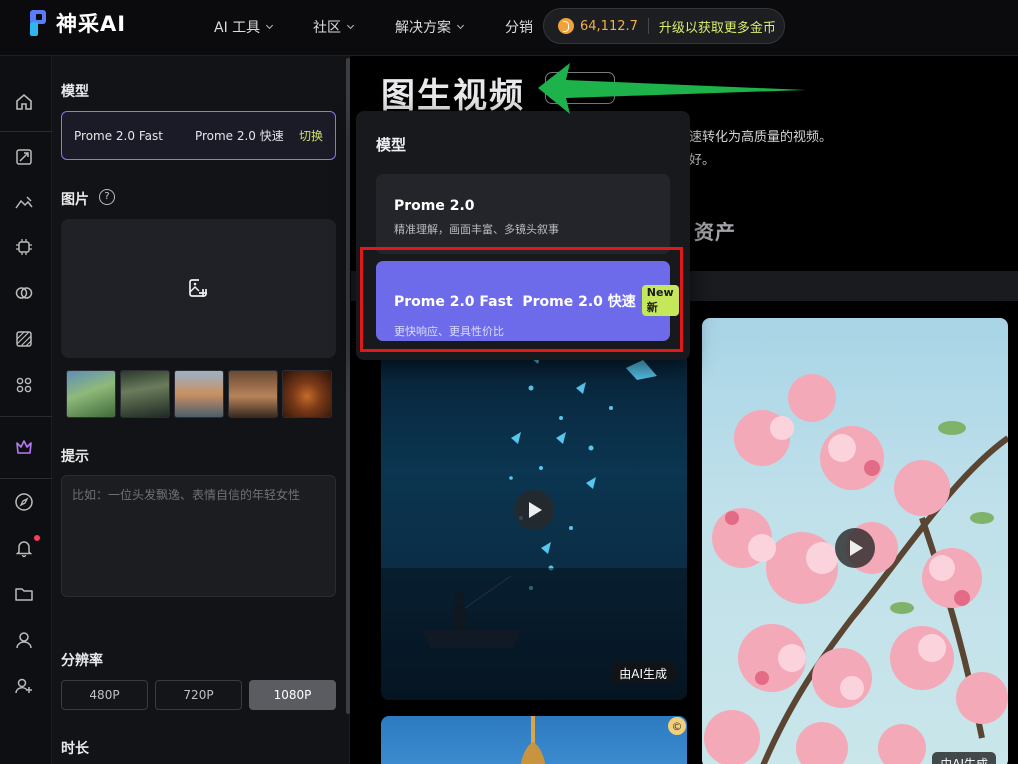 The image size is (1018, 764). What do you see at coordinates (434, 206) in the screenshot?
I see `model-option-name: Prome 2.0` at bounding box center [434, 206].